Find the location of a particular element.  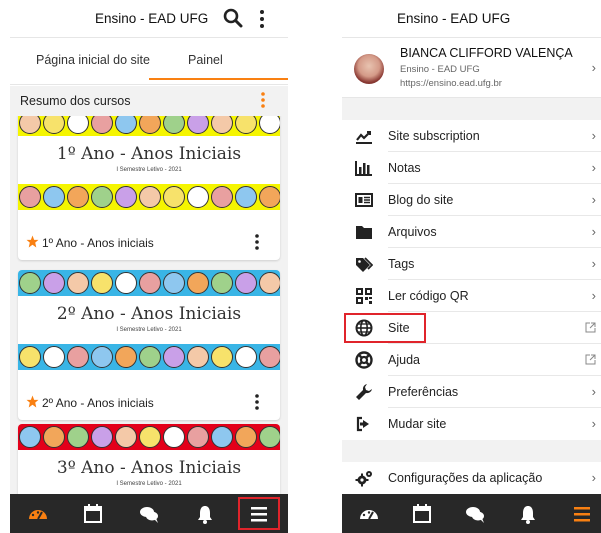

user-site-name: Ensino - EAD UFG is located at coordinates (440, 69).